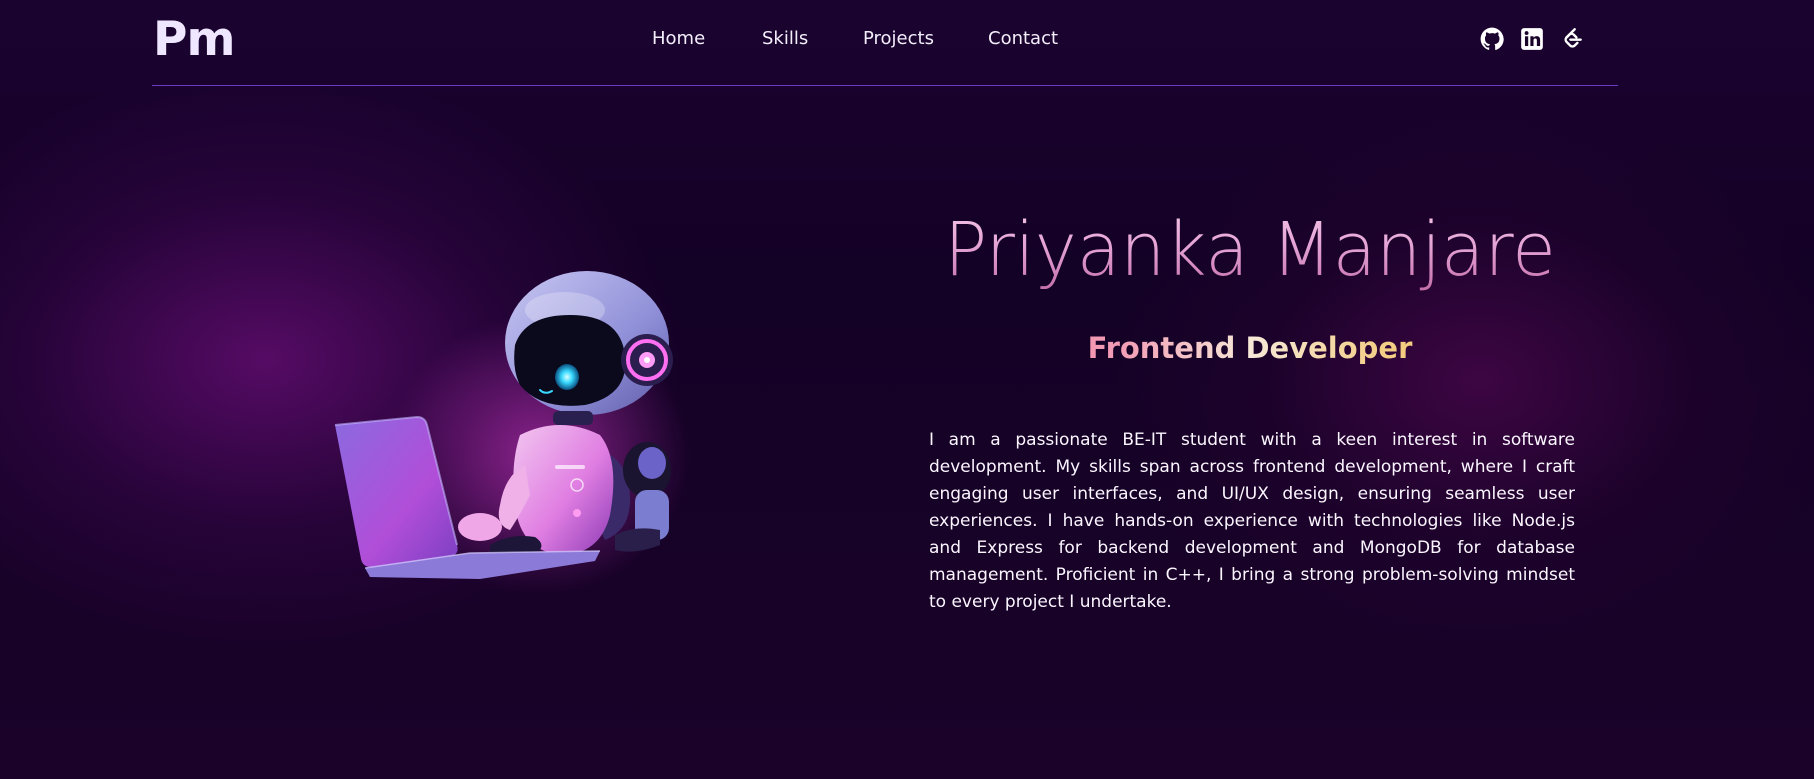 The width and height of the screenshot is (1814, 779). Describe the element at coordinates (1492, 39) in the screenshot. I see `github-icon` at that location.